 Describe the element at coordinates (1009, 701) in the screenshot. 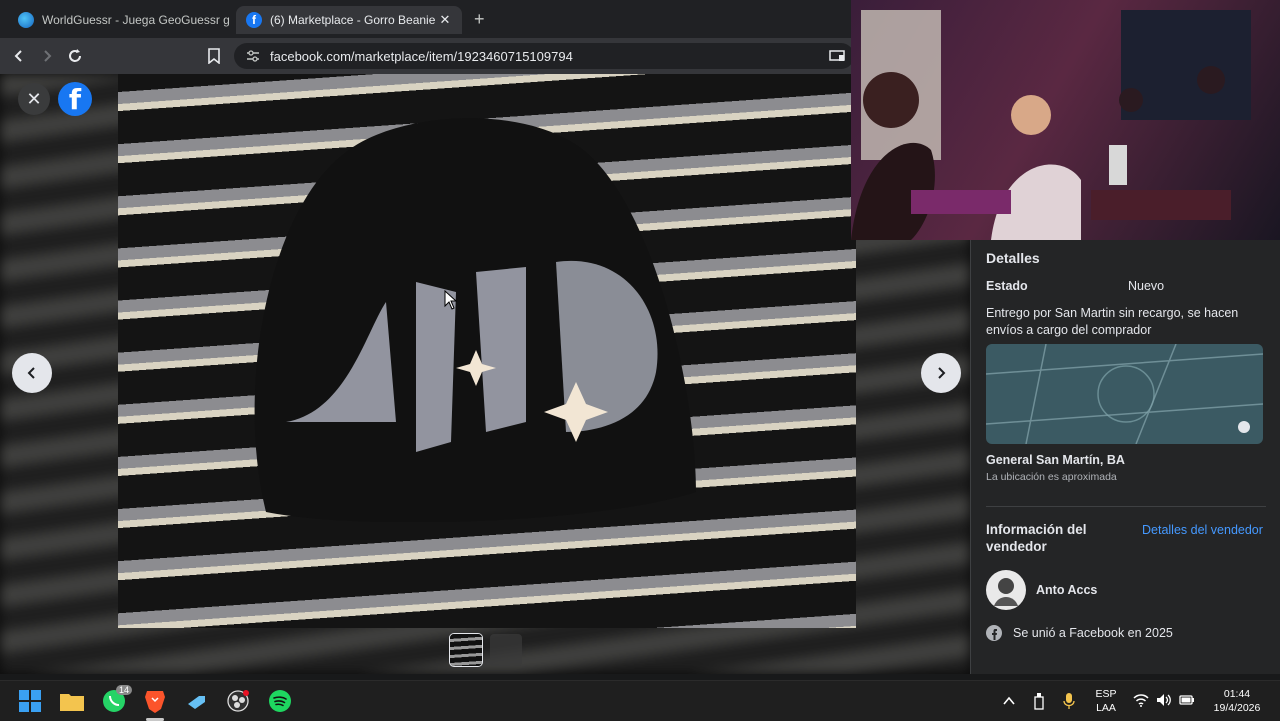

I see `show-hidden-icons-button` at that location.